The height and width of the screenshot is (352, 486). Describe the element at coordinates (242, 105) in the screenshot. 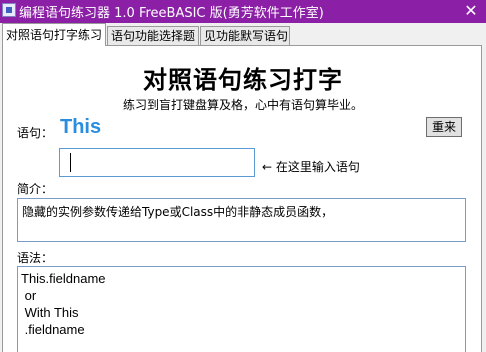

I see `page-subtitle: 练习到盲打键盘算及格，心中有语句算毕业。` at that location.